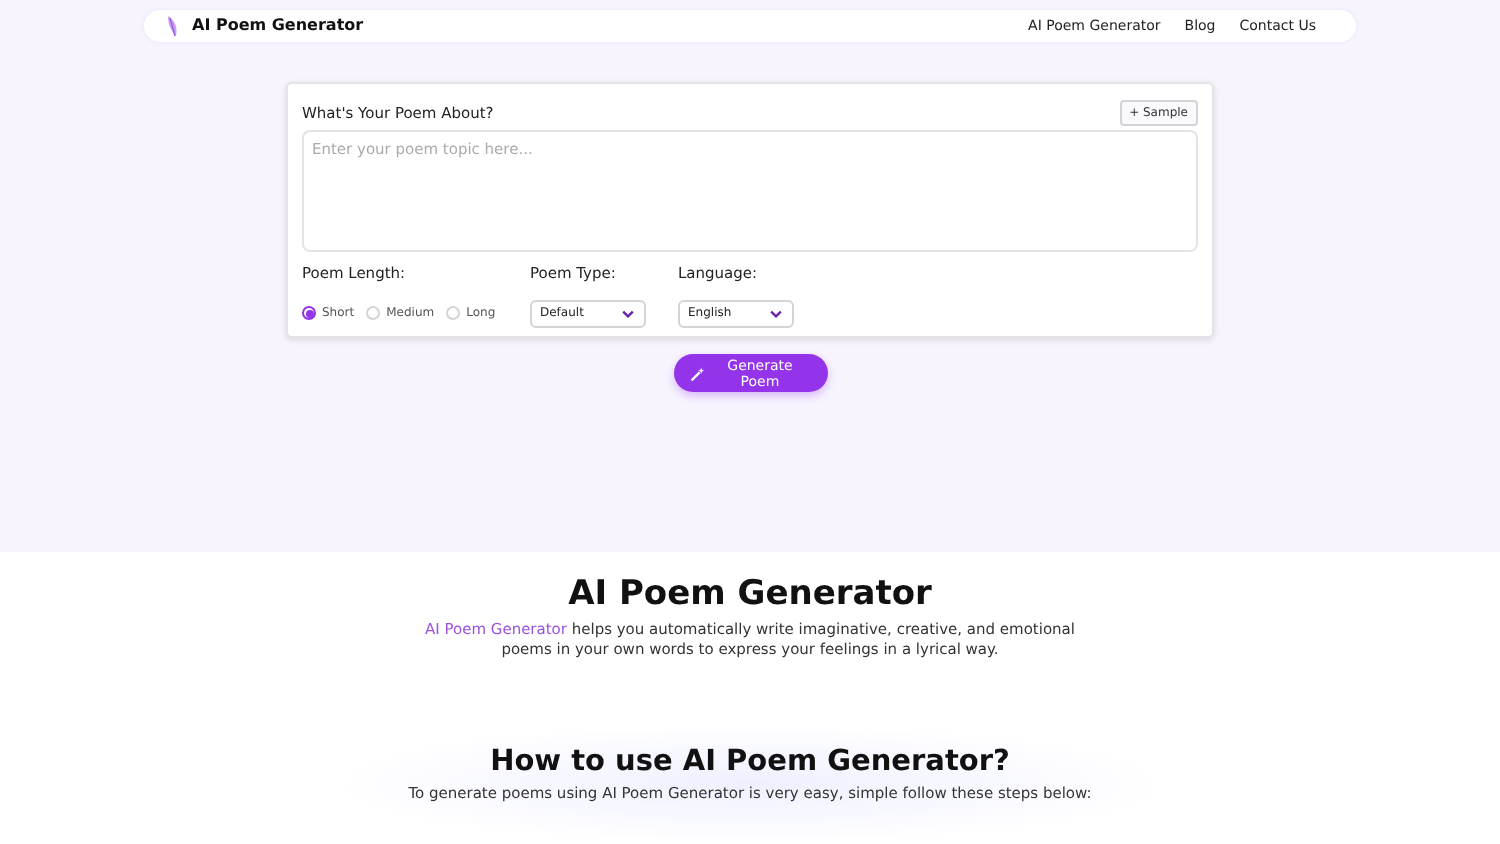  What do you see at coordinates (697, 373) in the screenshot?
I see `magic-wand-icon` at bounding box center [697, 373].